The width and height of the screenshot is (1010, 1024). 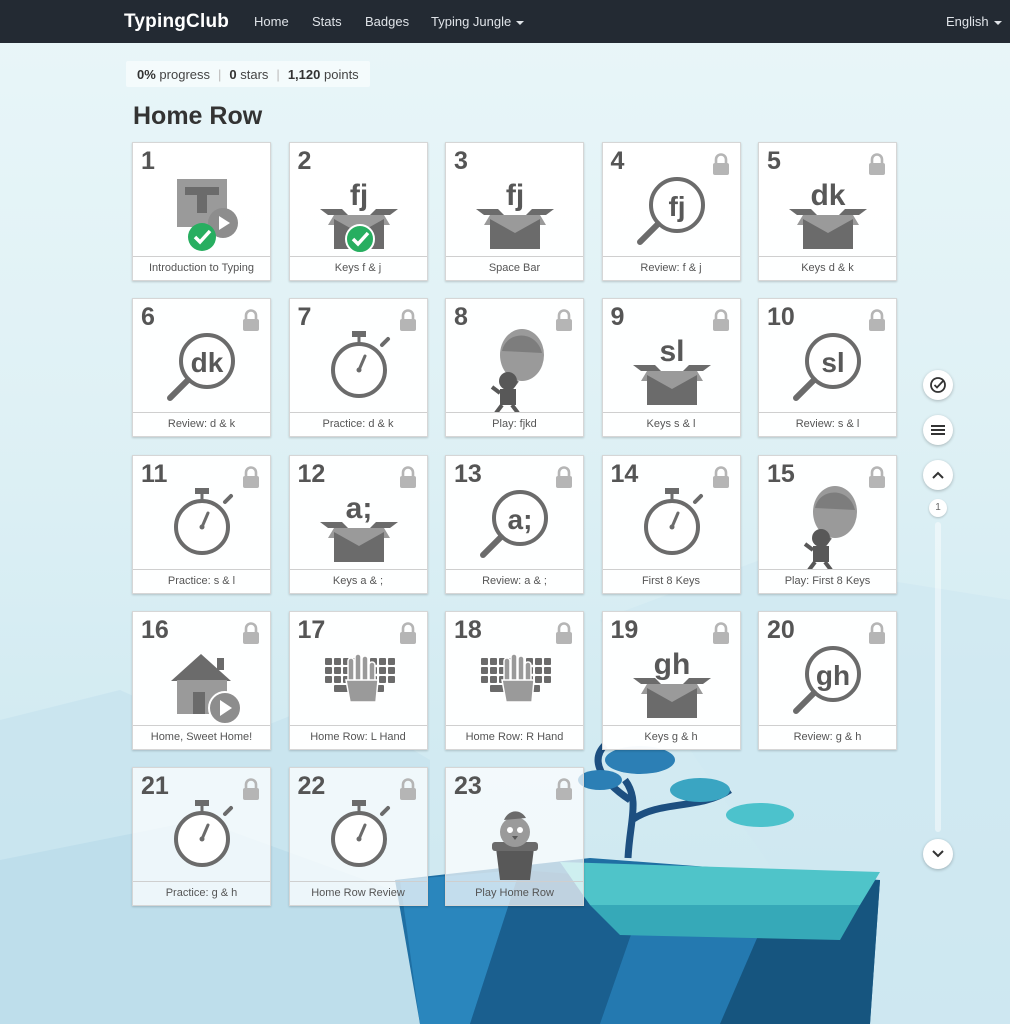 I want to click on lesson-card-21: 21 Practice: g & h, so click(x=202, y=837).